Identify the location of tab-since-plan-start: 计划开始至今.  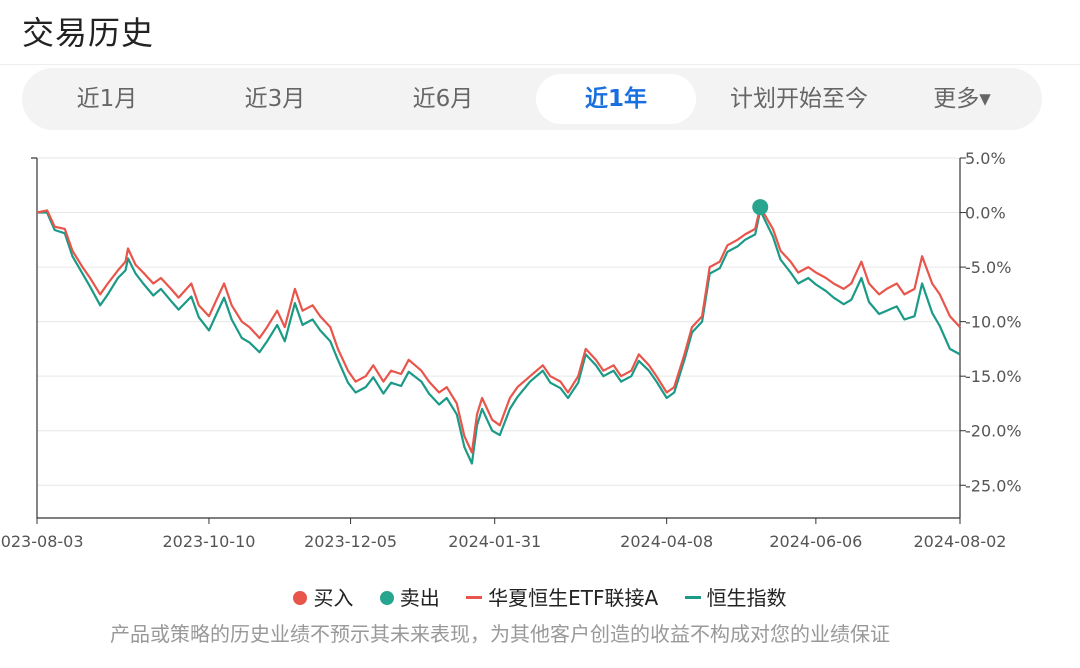
(799, 99).